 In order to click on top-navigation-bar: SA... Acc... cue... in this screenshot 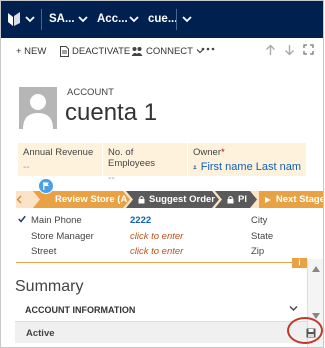, I will do `click(162, 19)`.